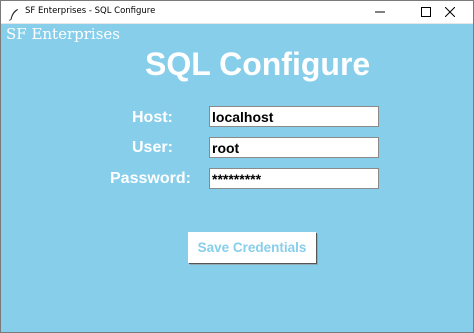 Image resolution: width=474 pixels, height=333 pixels. Describe the element at coordinates (237, 12) in the screenshot. I see `title-bar: SF Enterprises - SQL Configure` at that location.